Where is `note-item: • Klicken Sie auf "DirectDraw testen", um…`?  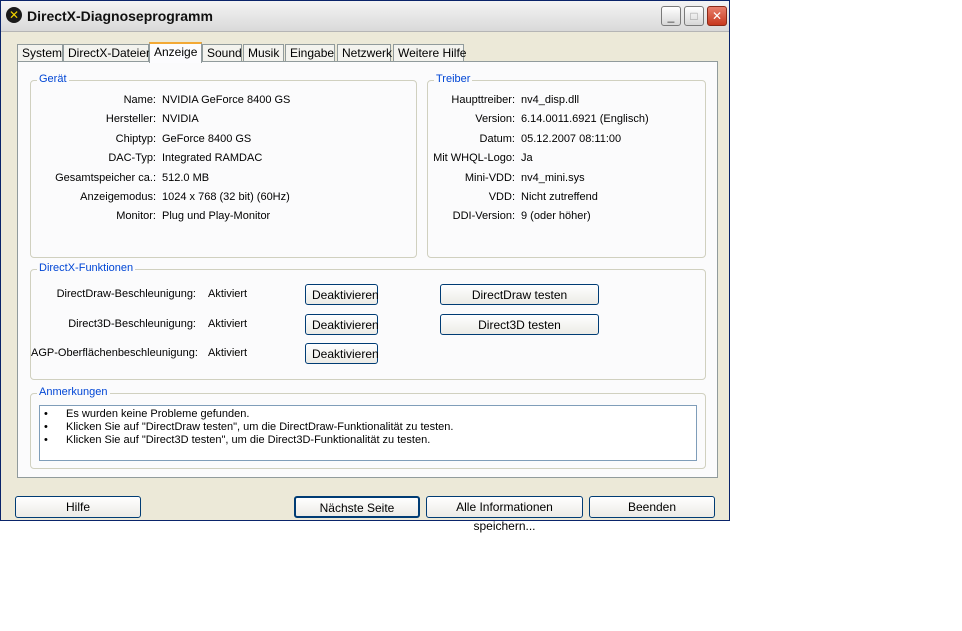 note-item: • Klicken Sie auf "DirectDraw testen", um… is located at coordinates (249, 427).